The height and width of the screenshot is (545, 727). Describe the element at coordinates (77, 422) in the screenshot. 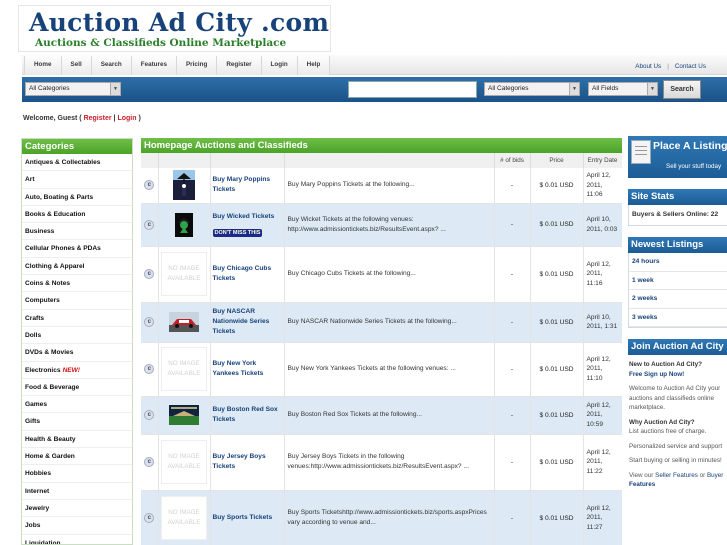

I see `category-item: Gifts` at that location.